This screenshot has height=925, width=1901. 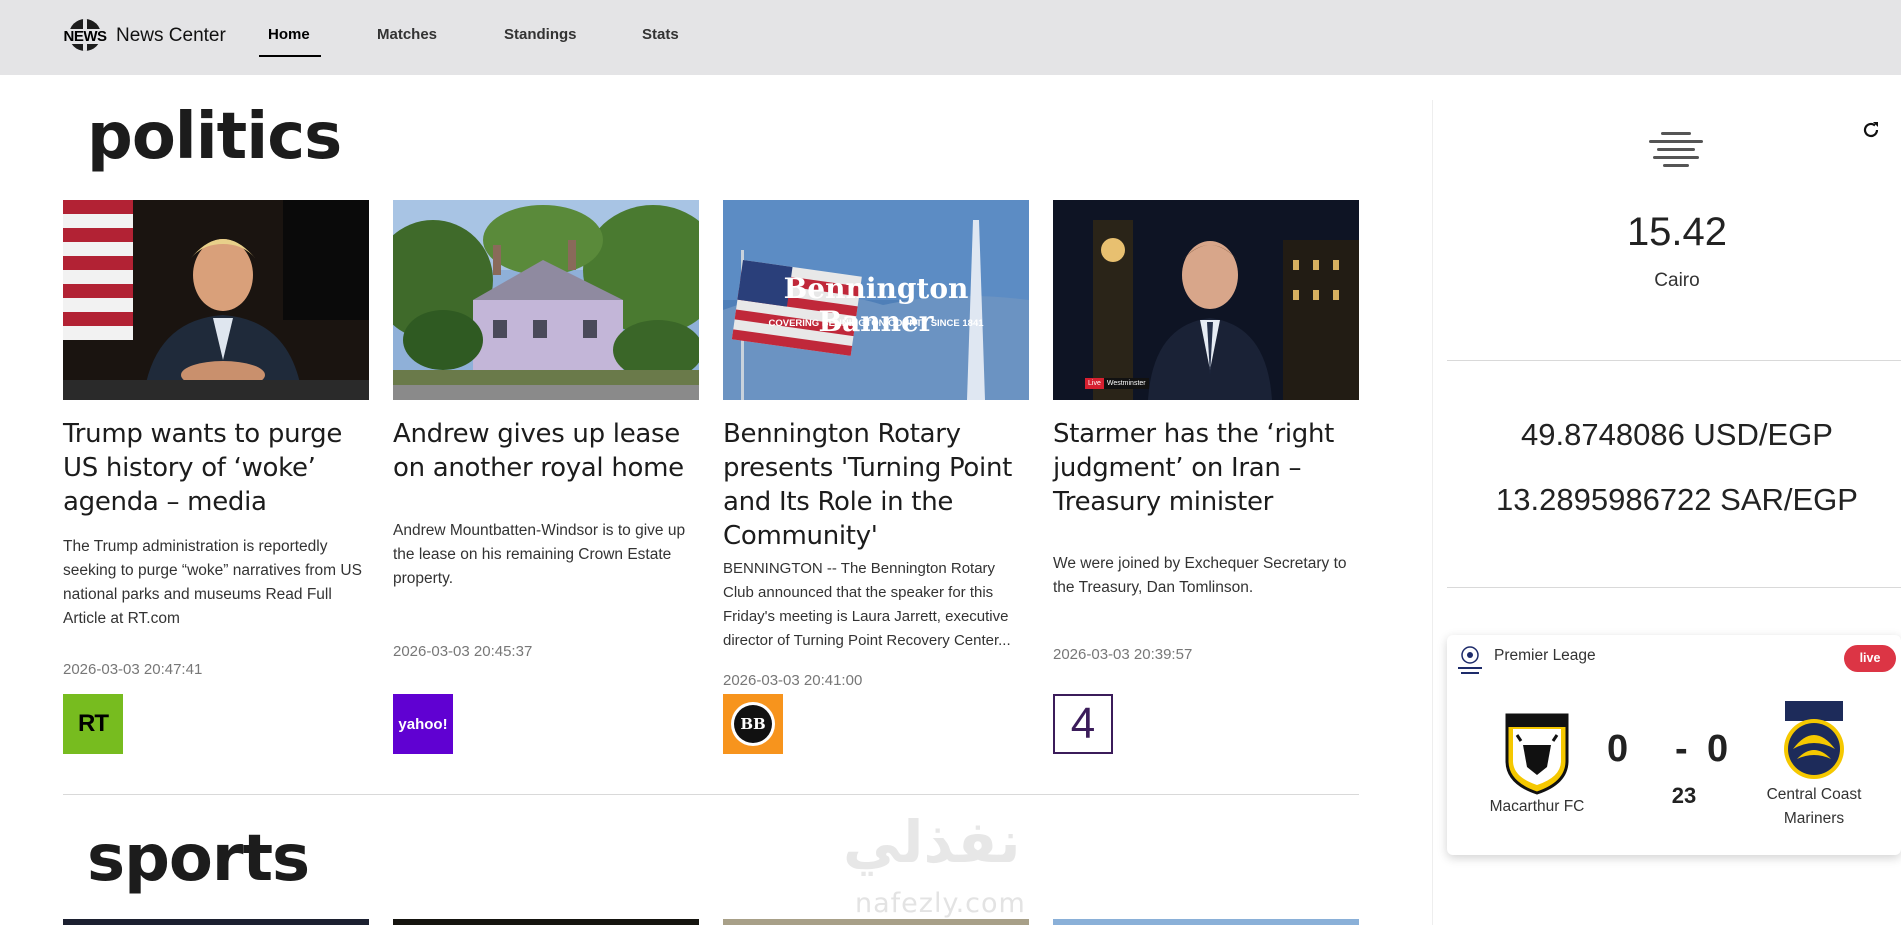 I want to click on brand: NEWS News Center, so click(x=143, y=36).